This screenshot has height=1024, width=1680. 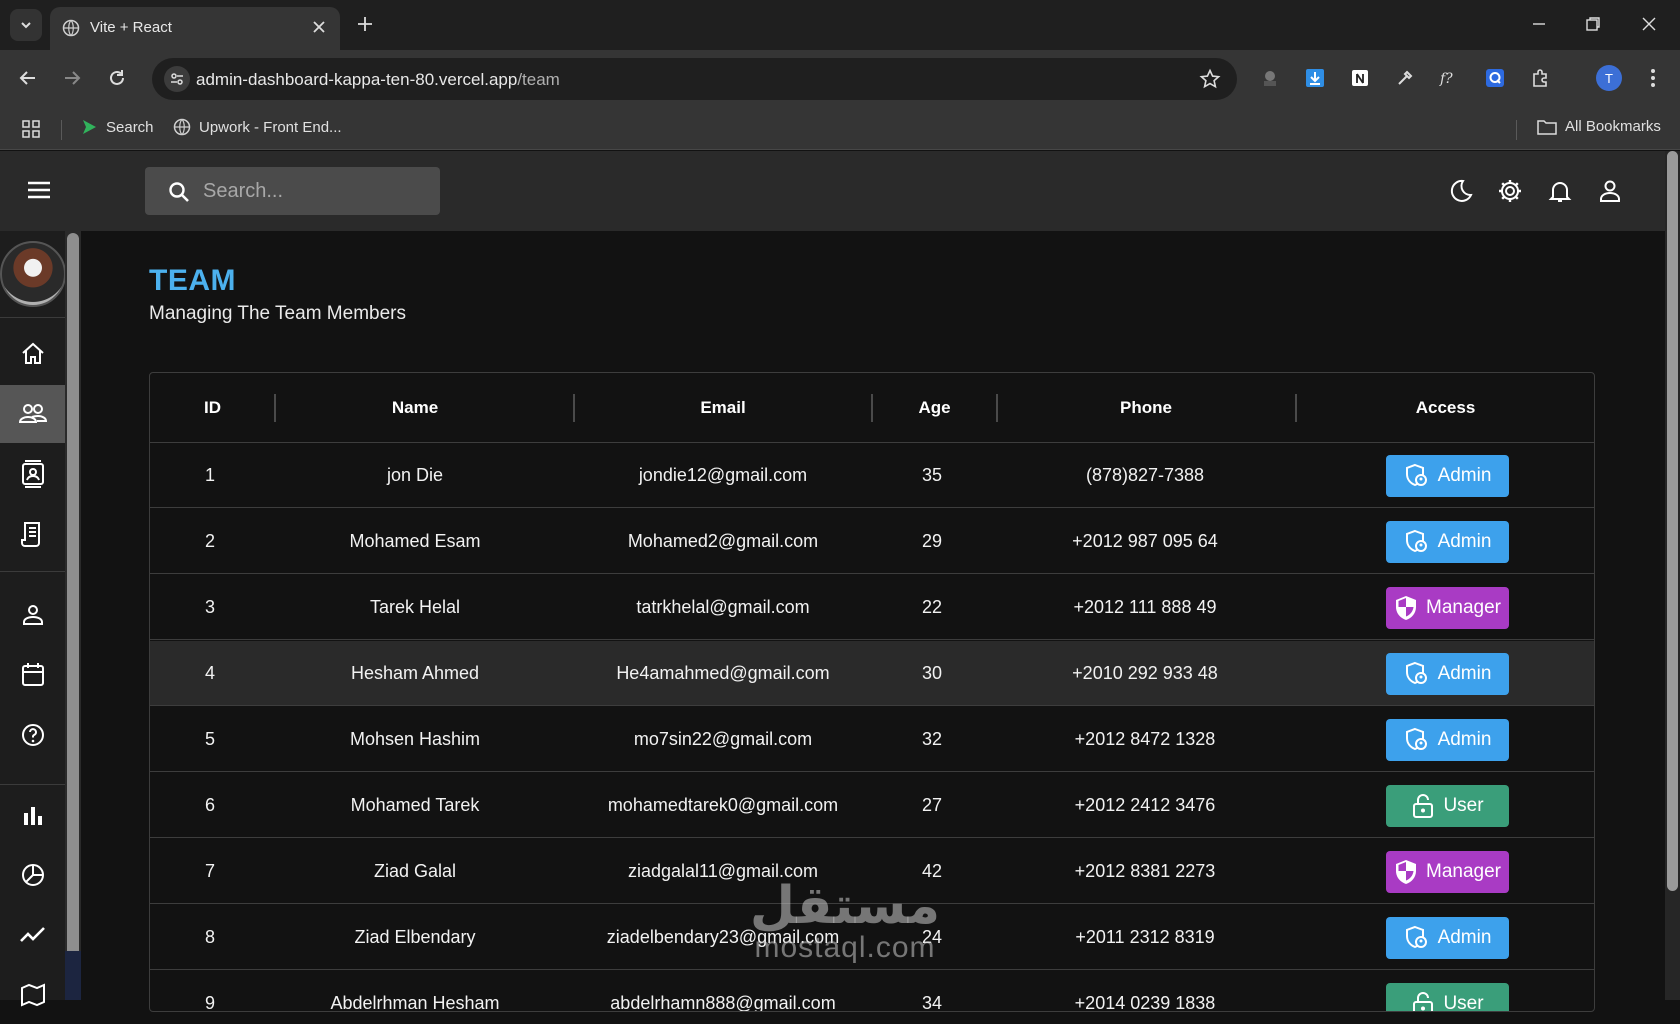 I want to click on tune-icon, so click(x=177, y=79).